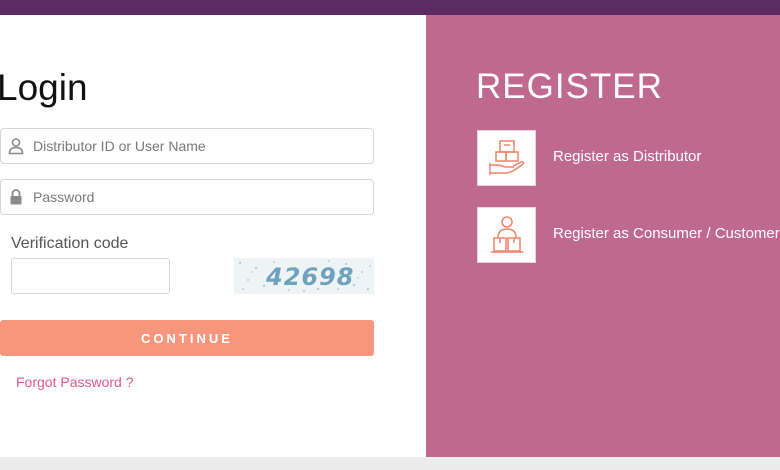 The image size is (780, 470). Describe the element at coordinates (16, 197) in the screenshot. I see `lock-icon` at that location.